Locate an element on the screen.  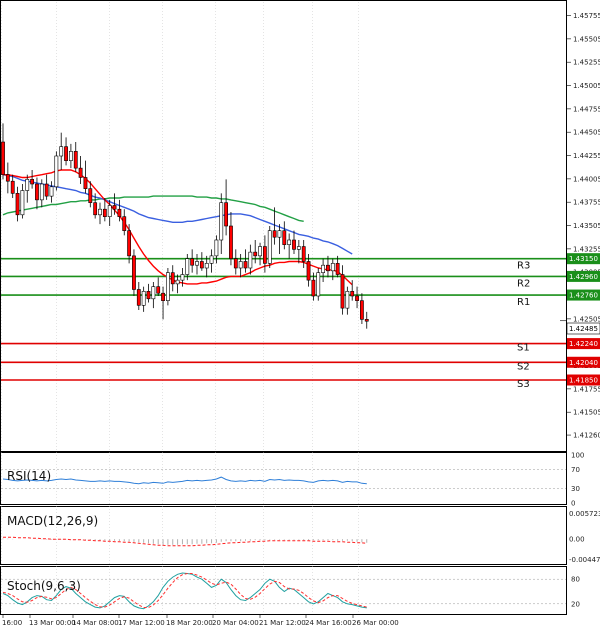
price-tick-label: 1.44505 is located at coordinates (586, 133).